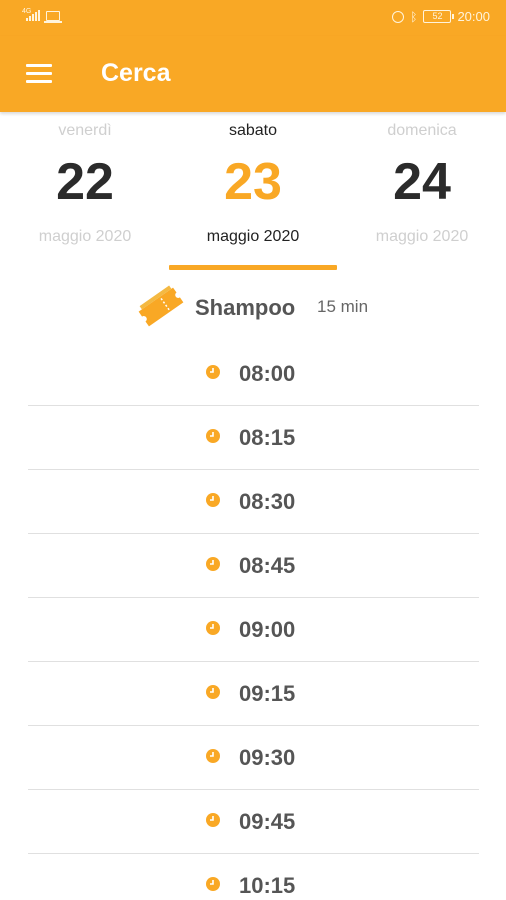 The width and height of the screenshot is (506, 900). I want to click on laptop-icon, so click(53, 17).